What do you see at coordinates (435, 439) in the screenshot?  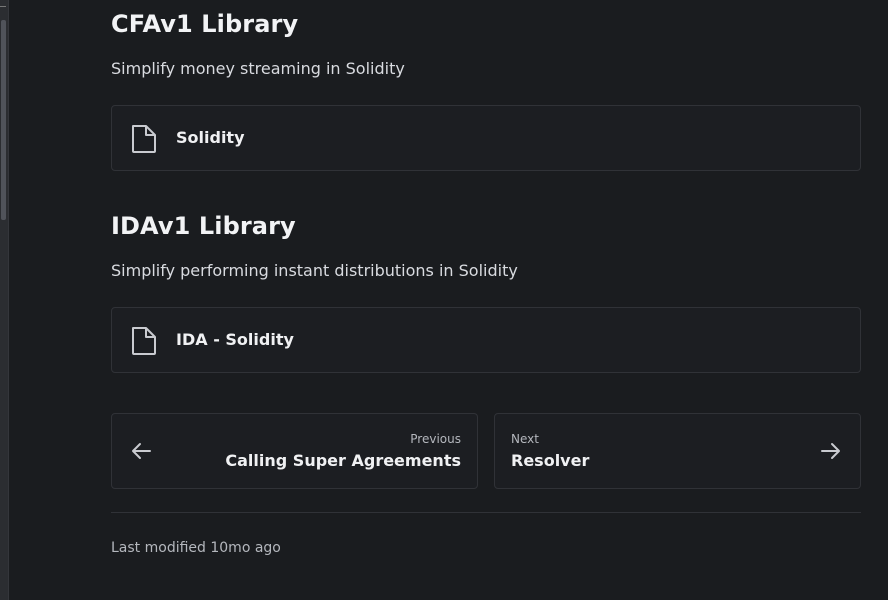 I see `previous-caption: Previous` at bounding box center [435, 439].